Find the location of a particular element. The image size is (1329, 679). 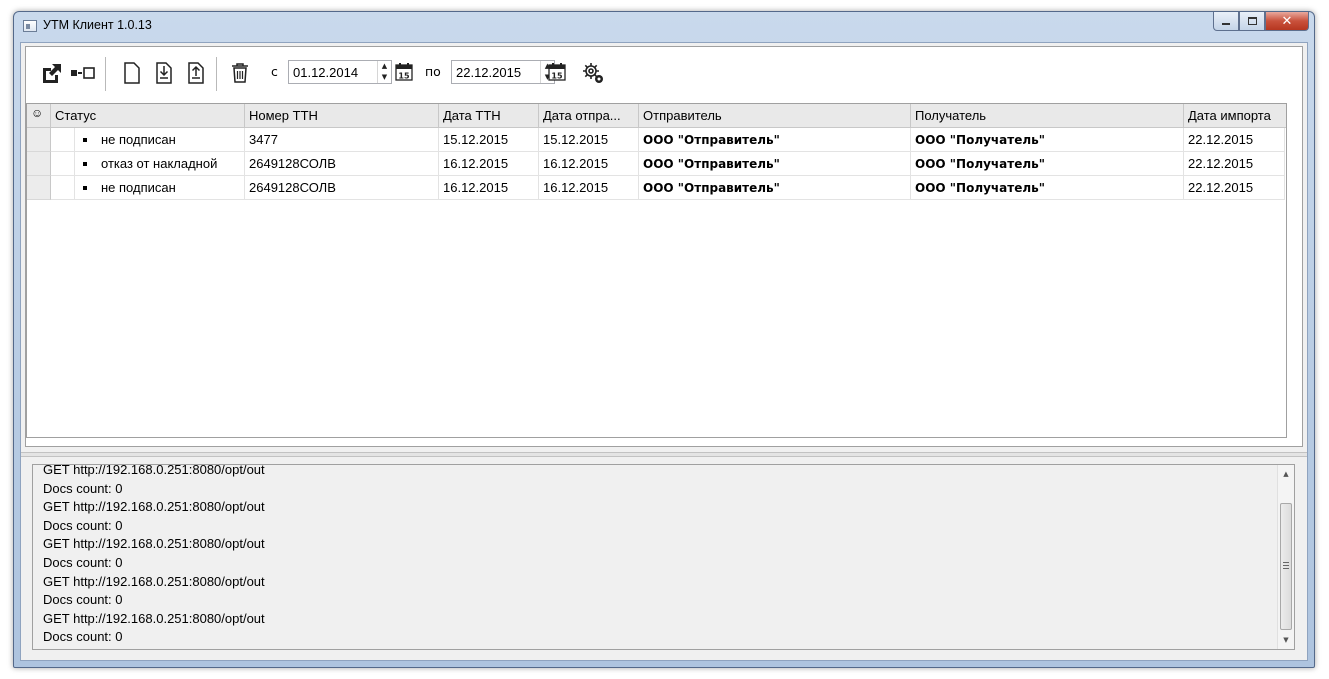

toggle-panel-icon is located at coordinates (83, 73).